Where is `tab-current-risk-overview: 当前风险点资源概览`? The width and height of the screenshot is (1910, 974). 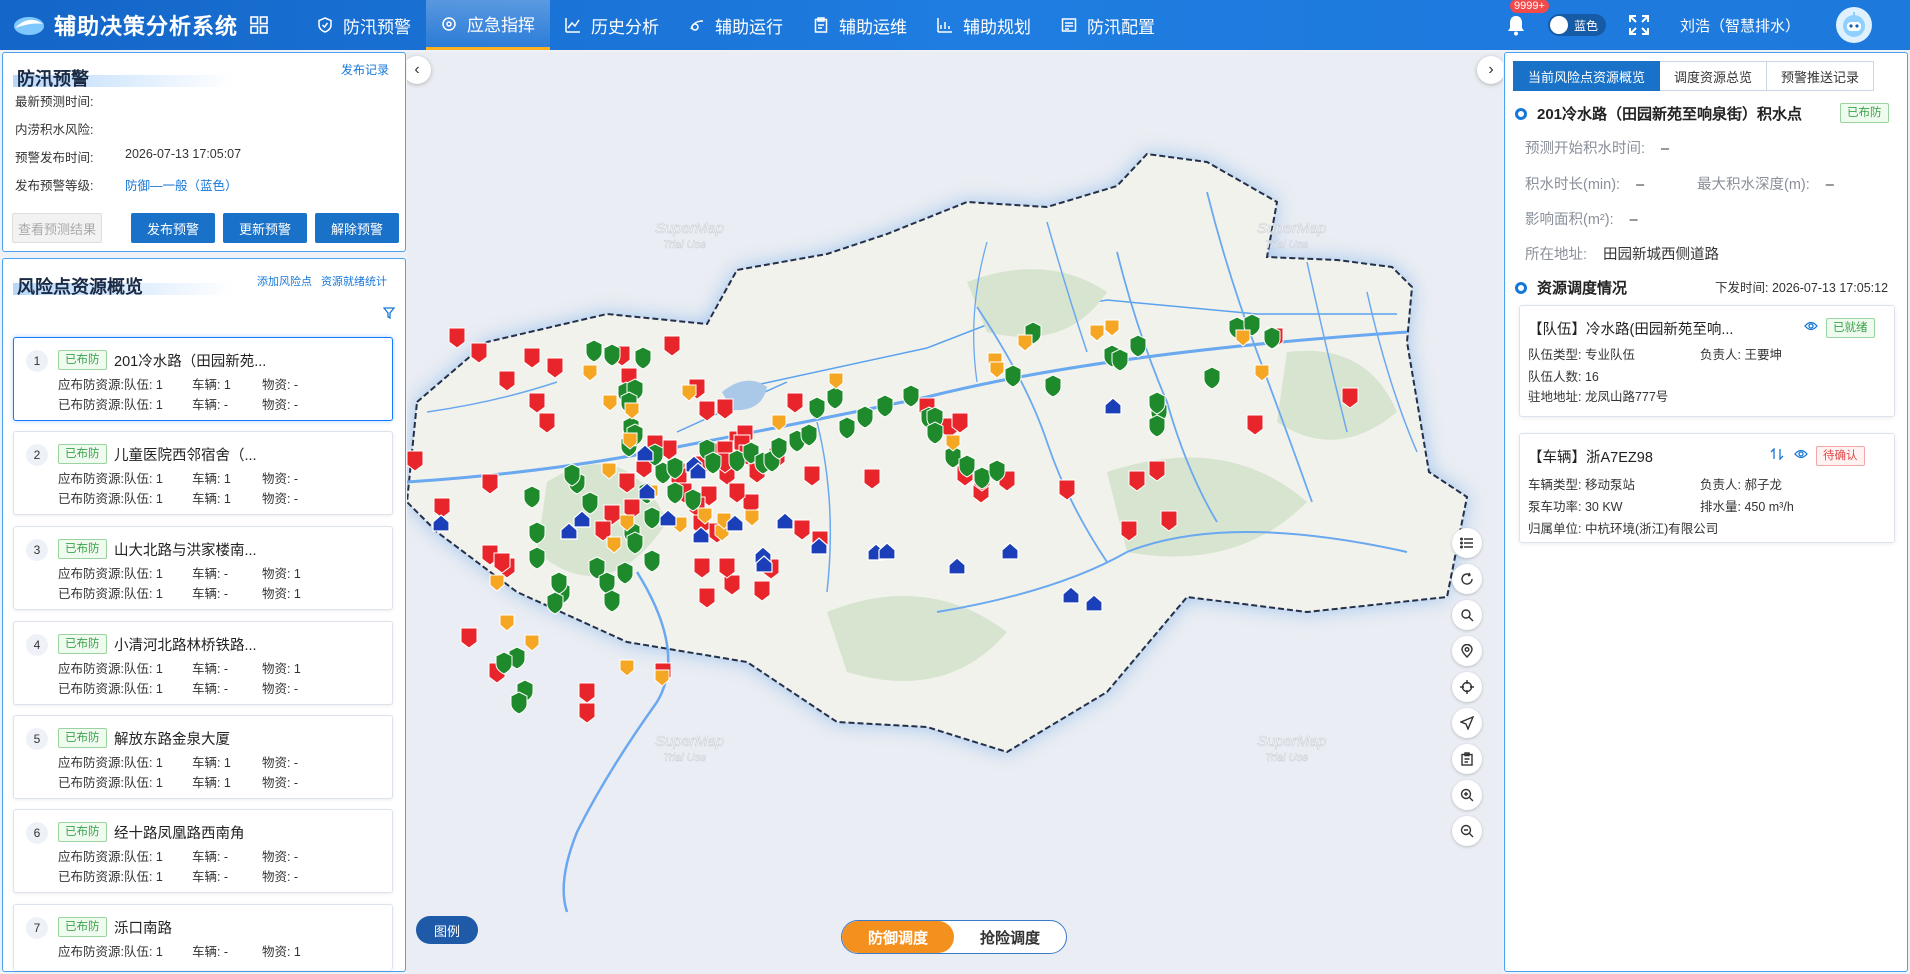 tab-current-risk-overview: 当前风险点资源概览 is located at coordinates (1587, 76).